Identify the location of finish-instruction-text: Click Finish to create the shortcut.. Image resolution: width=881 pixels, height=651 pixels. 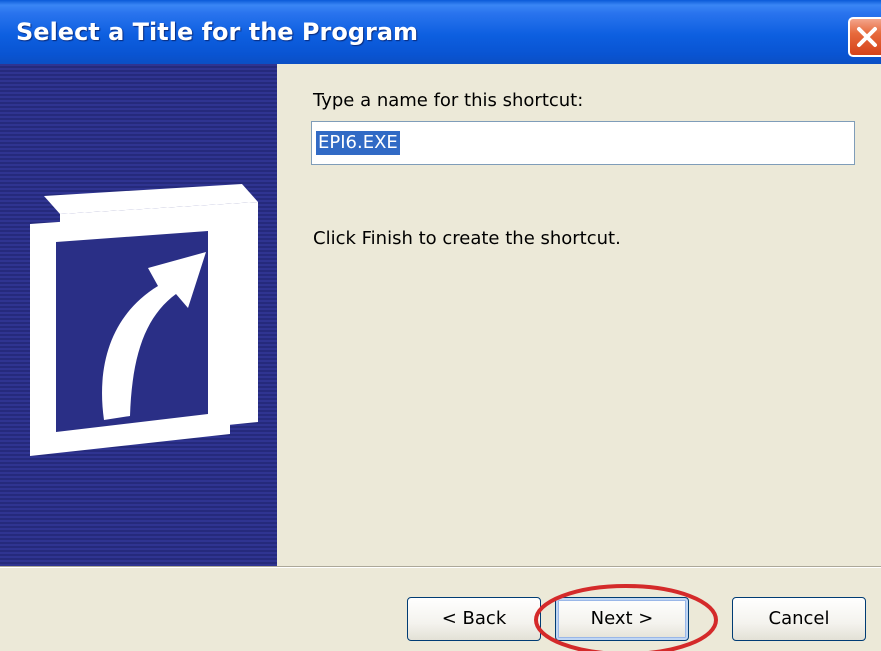
(467, 238).